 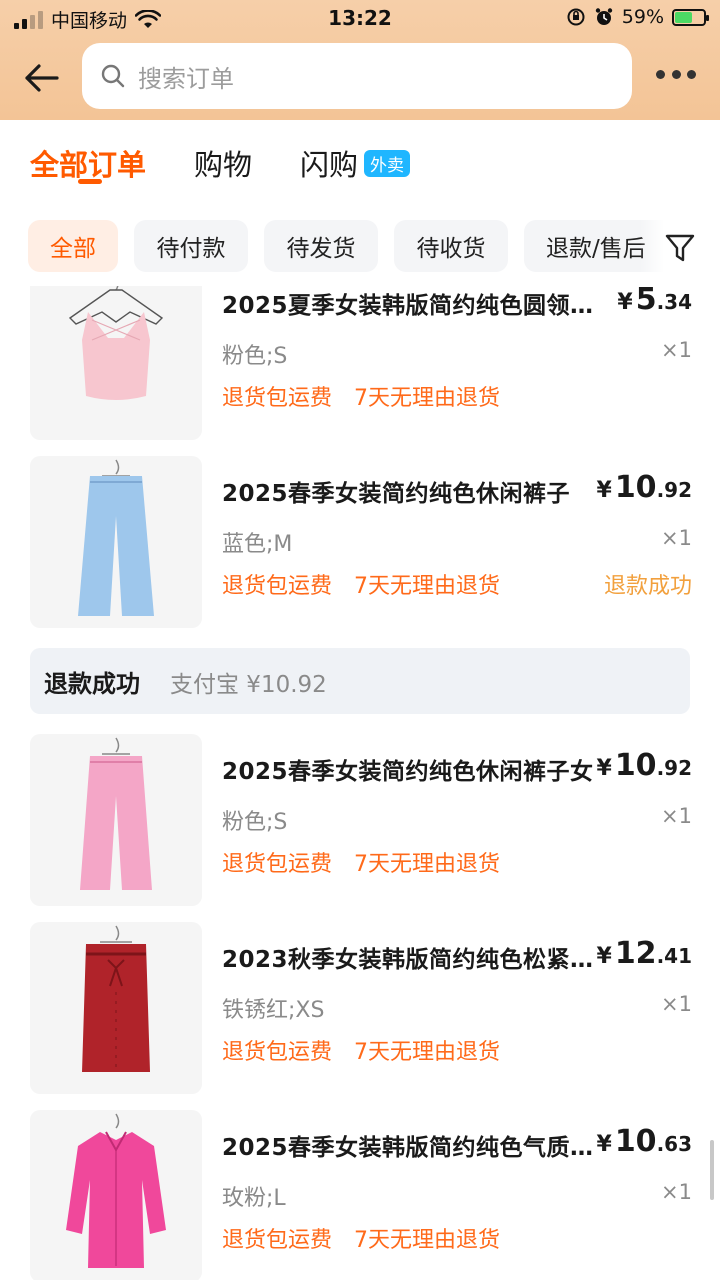 What do you see at coordinates (409, 769) in the screenshot?
I see `product-title: 2025春季女装简约纯色休闲裤子女` at bounding box center [409, 769].